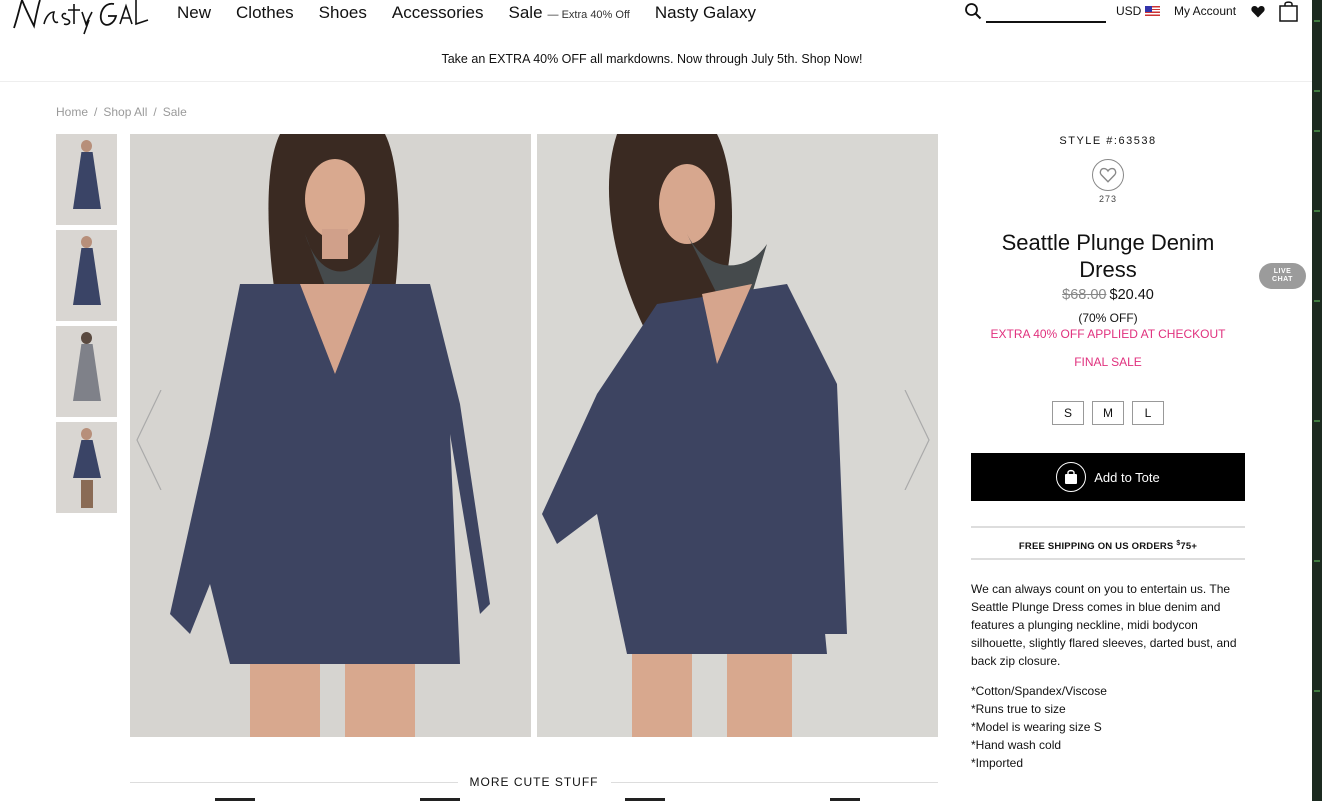 The height and width of the screenshot is (801, 1322). What do you see at coordinates (86, 467) in the screenshot?
I see `thumbnail-full` at bounding box center [86, 467].